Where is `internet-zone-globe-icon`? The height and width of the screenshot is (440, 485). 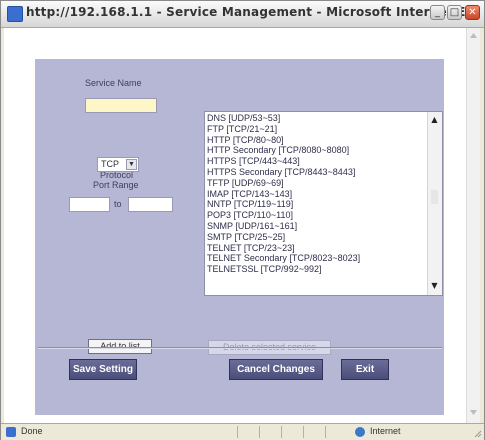 internet-zone-globe-icon is located at coordinates (360, 432).